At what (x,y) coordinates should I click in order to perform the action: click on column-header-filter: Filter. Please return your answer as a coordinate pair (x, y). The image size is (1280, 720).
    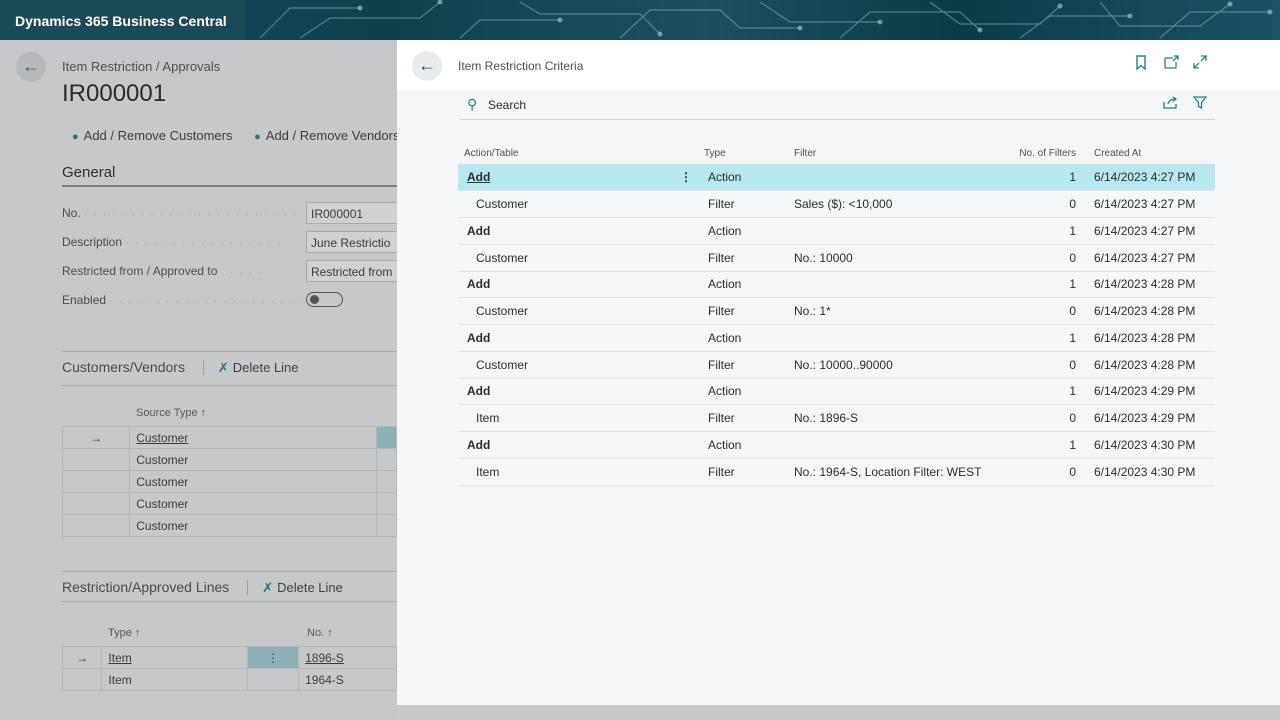
    Looking at the image, I should click on (885, 153).